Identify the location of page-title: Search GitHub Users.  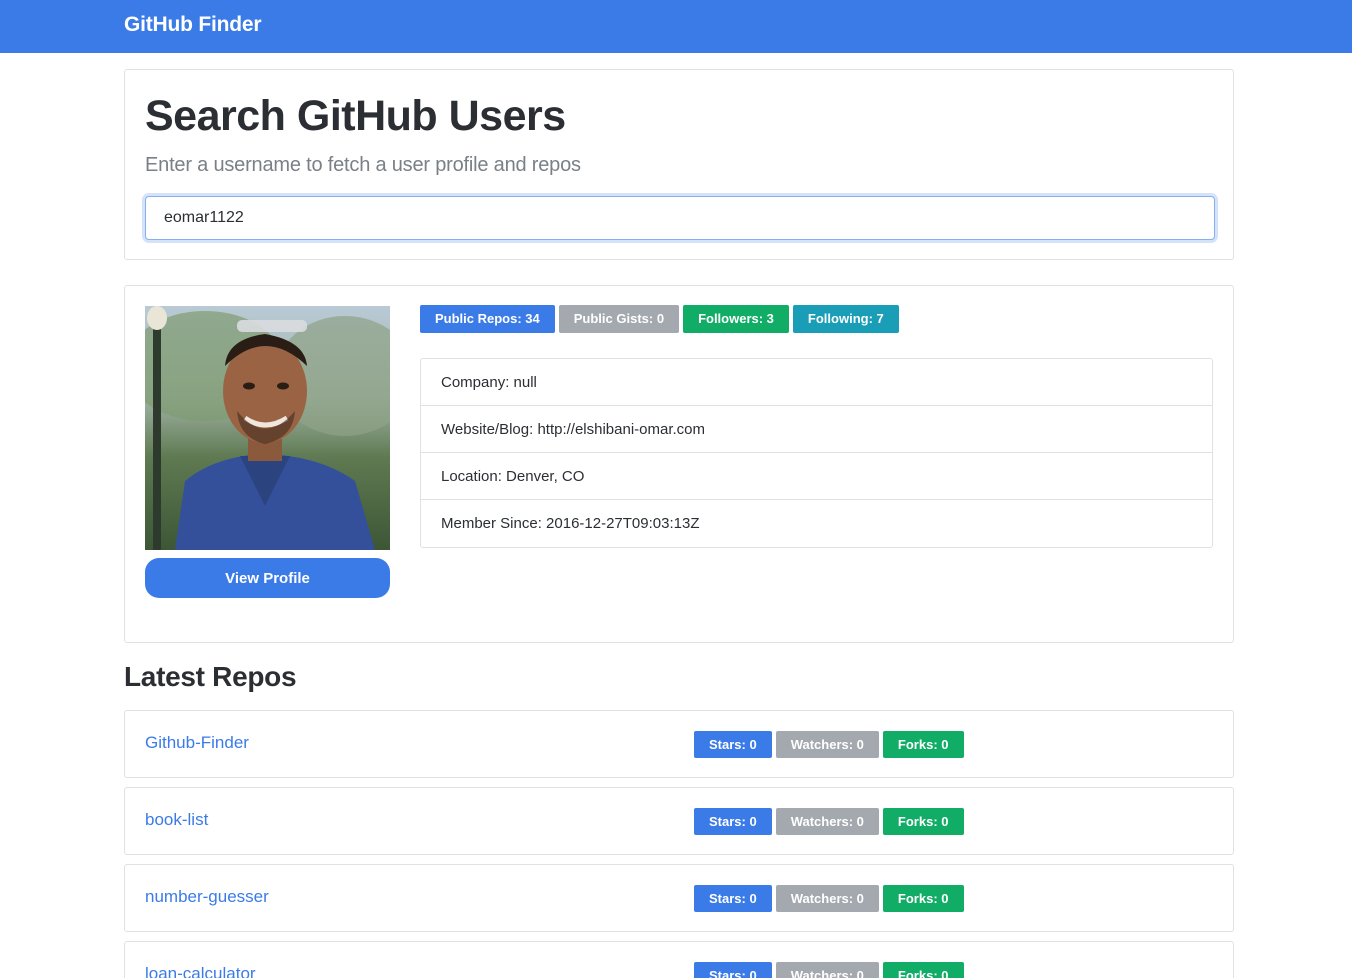
(355, 116).